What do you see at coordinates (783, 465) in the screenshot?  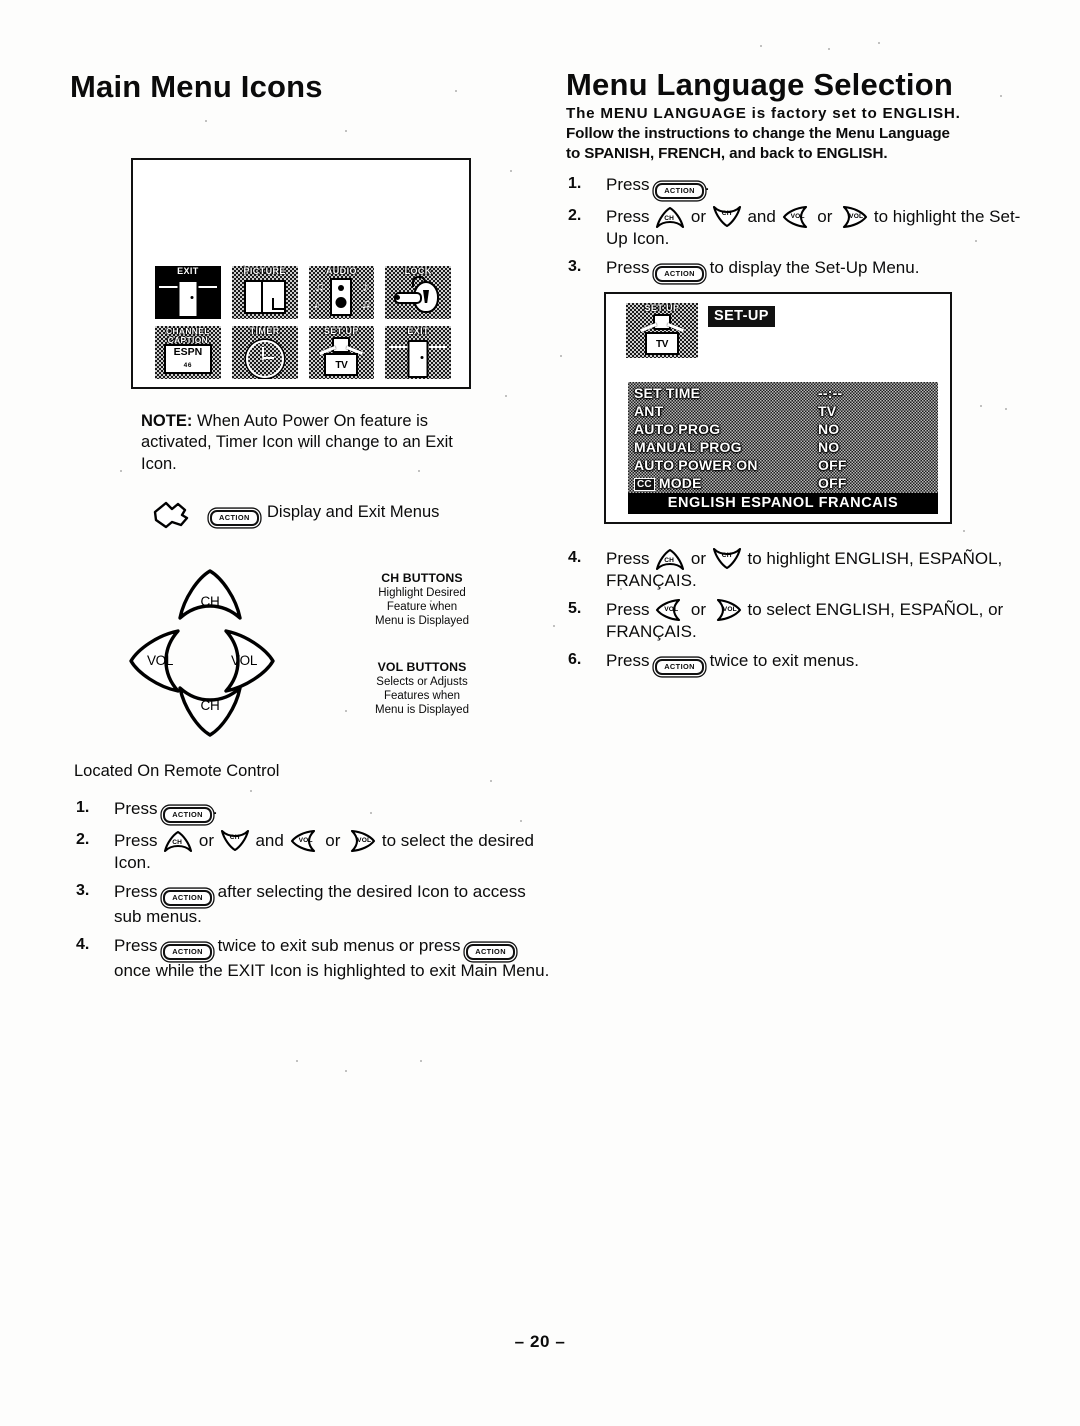 I see `setup-menu-row: AUTO POWER ON OFF` at bounding box center [783, 465].